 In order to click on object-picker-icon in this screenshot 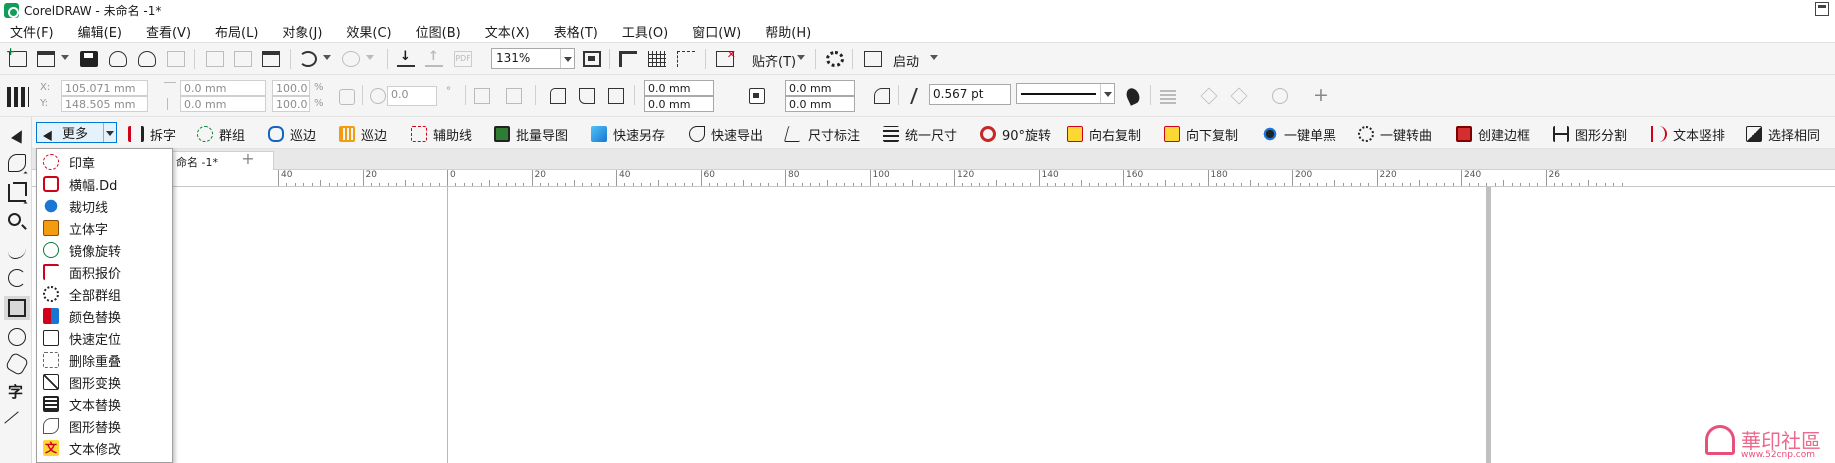, I will do `click(18, 97)`.